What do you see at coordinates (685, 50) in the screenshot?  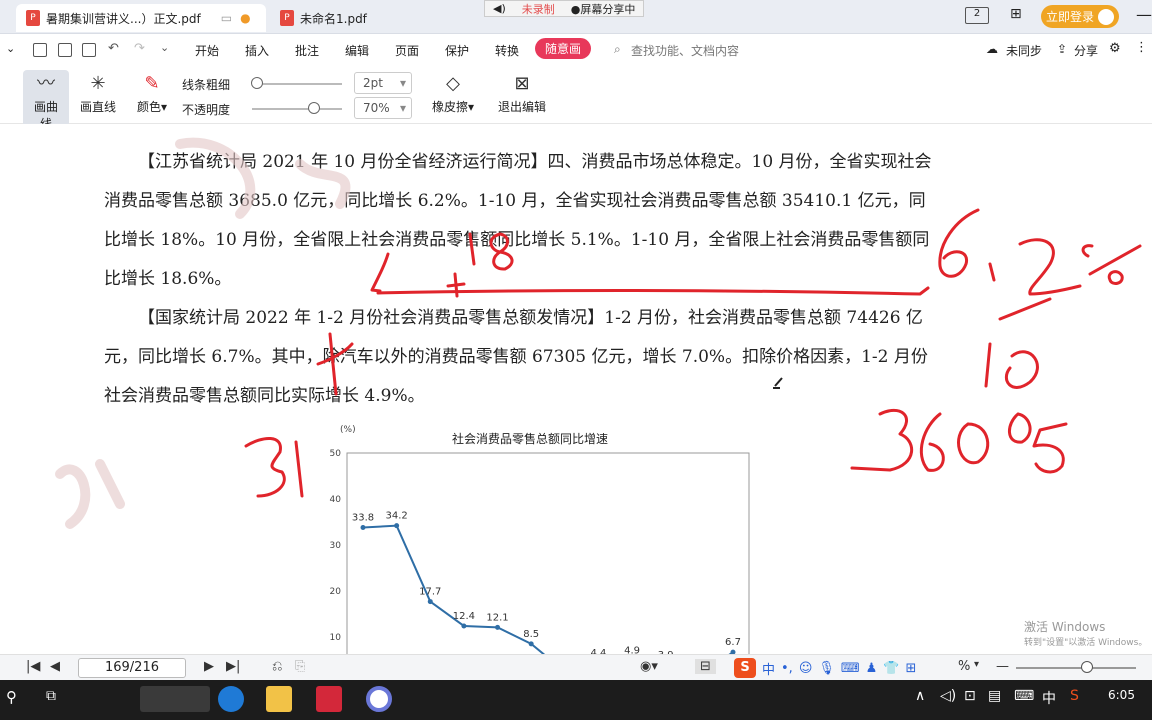 I see `search-input: 查找功能、文档内容` at bounding box center [685, 50].